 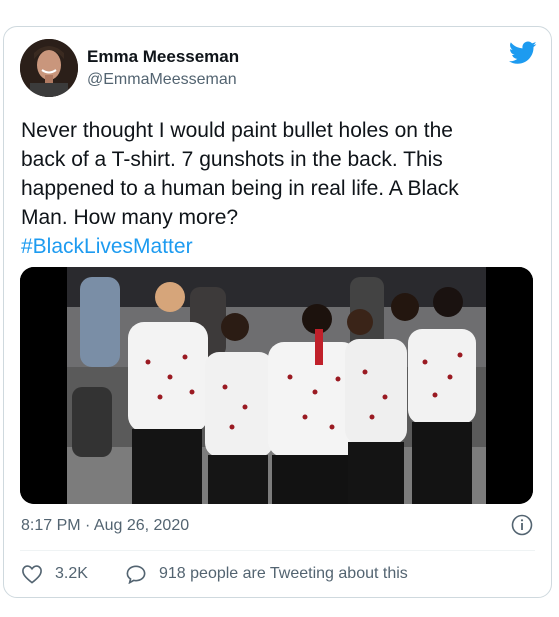 I want to click on author-name: Emma Meesseman, so click(x=163, y=57).